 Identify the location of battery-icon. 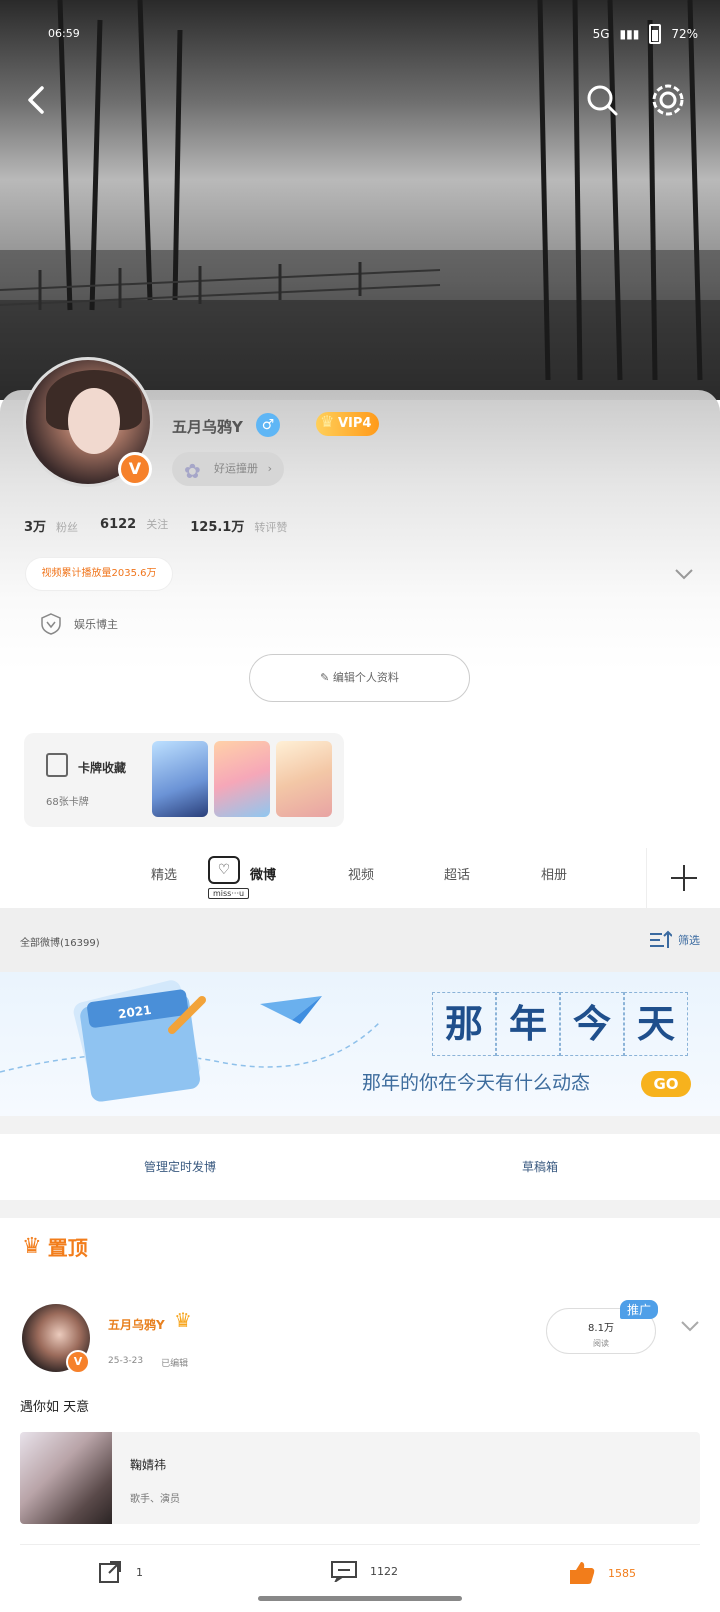
(655, 34).